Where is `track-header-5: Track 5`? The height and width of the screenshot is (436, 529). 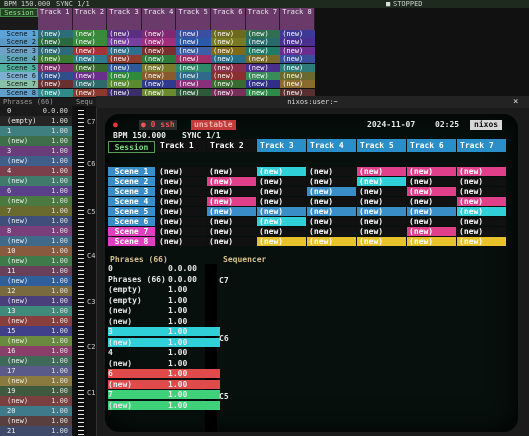 track-header-5: Track 5 is located at coordinates (193, 19).